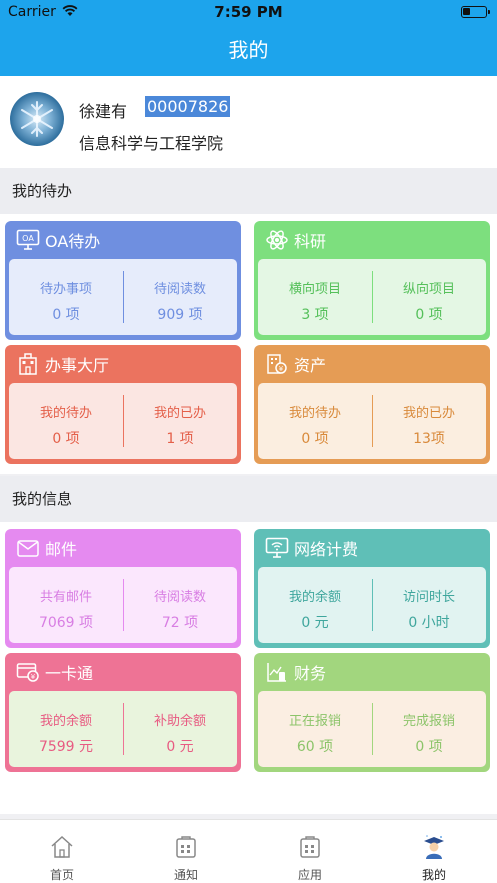  What do you see at coordinates (475, 12) in the screenshot?
I see `battery-icon` at bounding box center [475, 12].